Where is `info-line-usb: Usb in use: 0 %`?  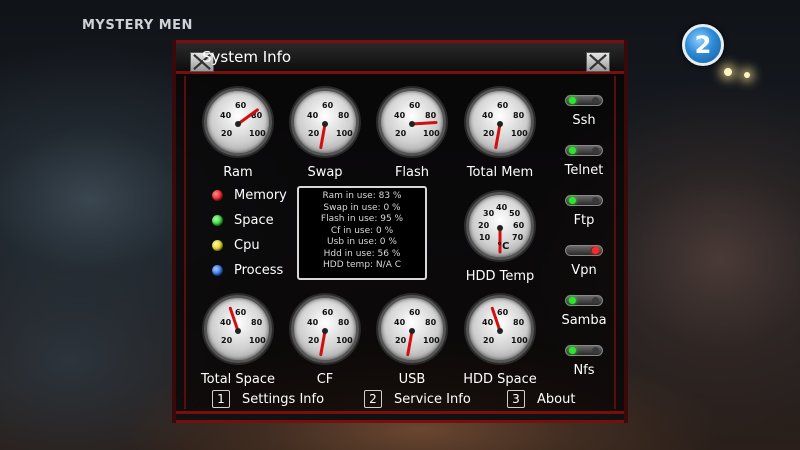
info-line-usb: Usb in use: 0 % is located at coordinates (362, 242).